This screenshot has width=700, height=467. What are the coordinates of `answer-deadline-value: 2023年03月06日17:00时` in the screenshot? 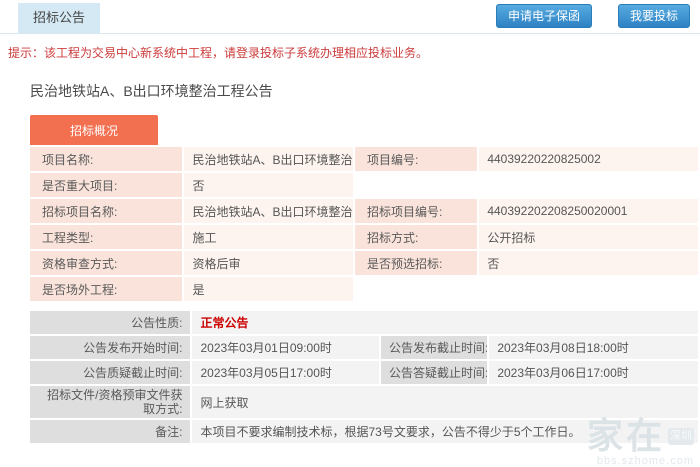 It's located at (593, 372).